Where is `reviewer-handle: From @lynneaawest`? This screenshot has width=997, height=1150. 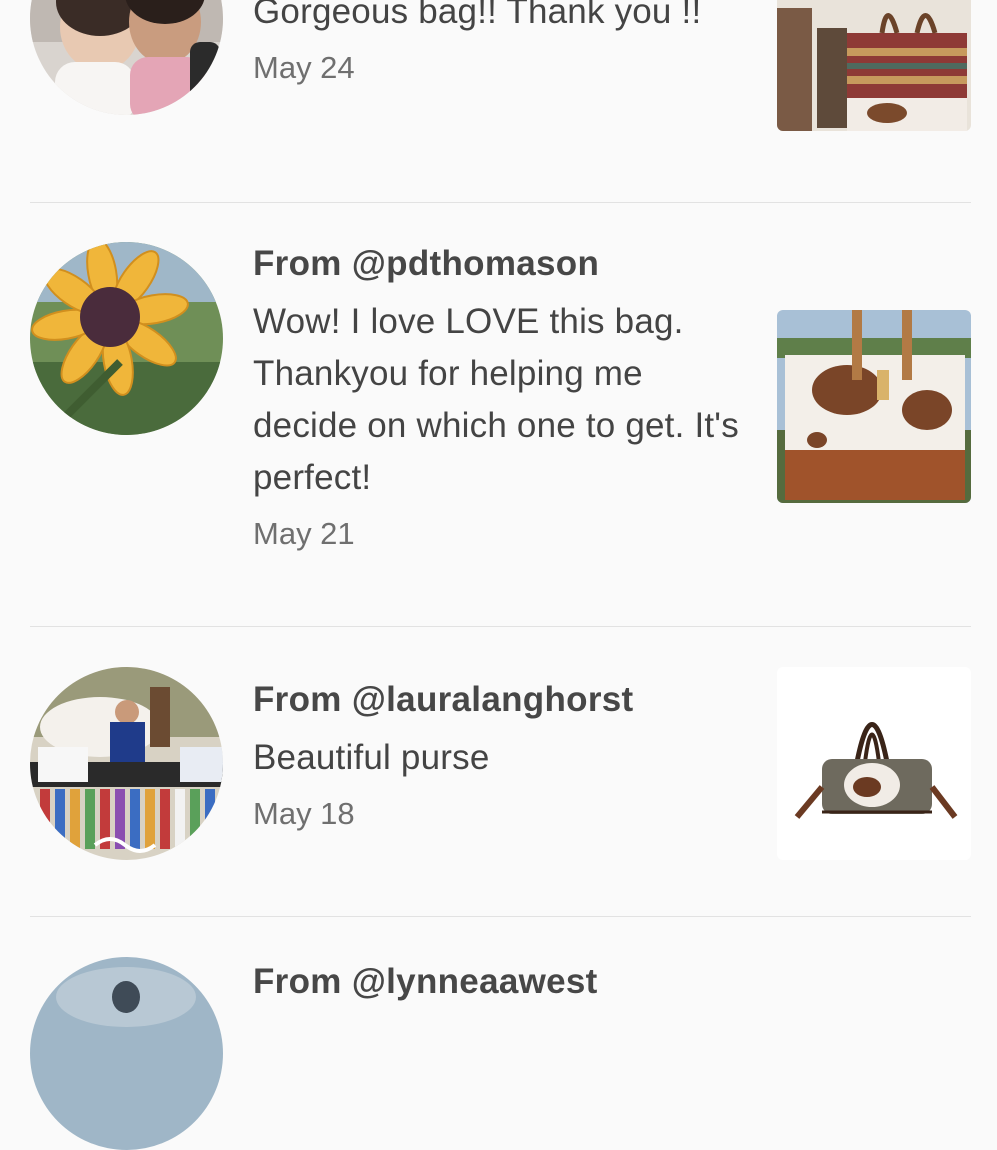
reviewer-handle: From @lynneaawest is located at coordinates (503, 982).